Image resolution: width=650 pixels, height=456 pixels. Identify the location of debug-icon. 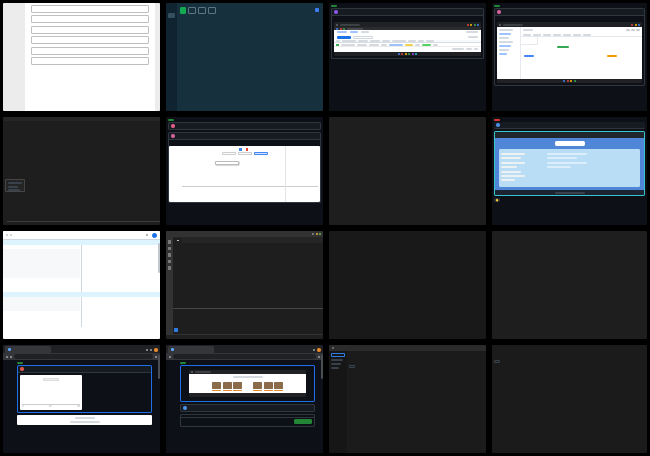
(169, 261).